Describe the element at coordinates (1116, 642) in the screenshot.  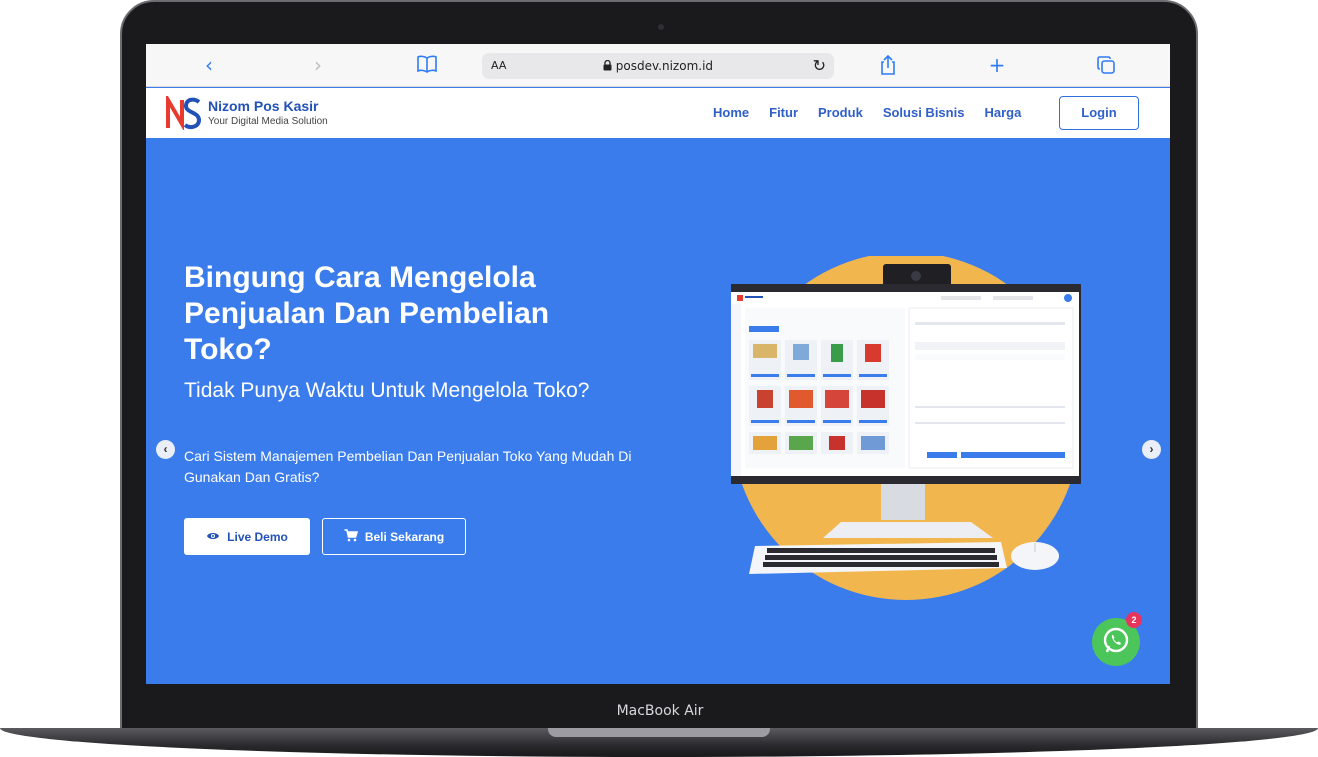
I see `whatsapp-icon` at that location.